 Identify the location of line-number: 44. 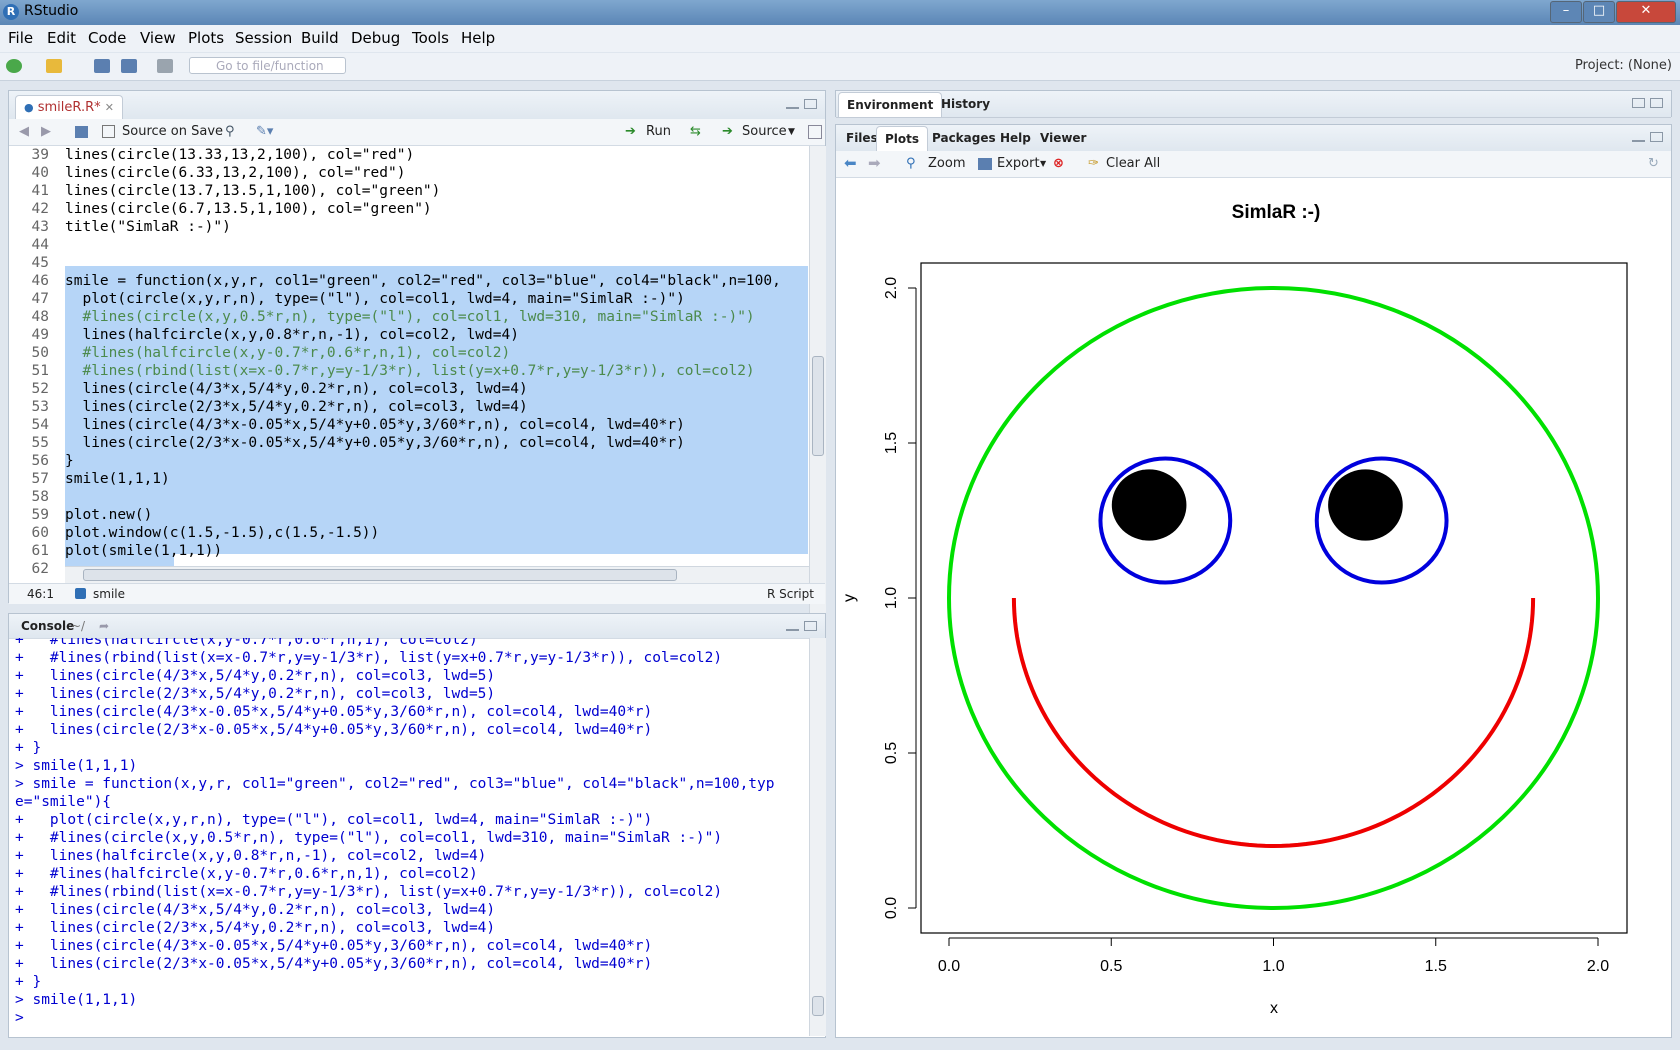
(40, 245).